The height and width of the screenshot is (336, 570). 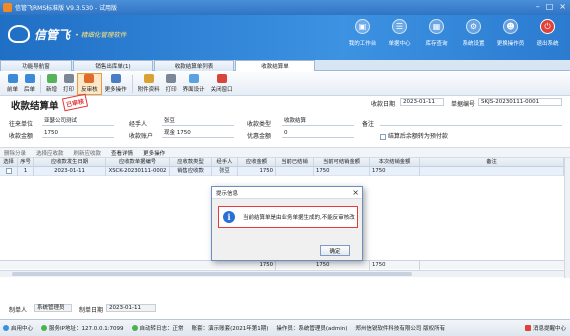 I want to click on nav-switch-user: ☻ 更换操作员, so click(x=510, y=33).